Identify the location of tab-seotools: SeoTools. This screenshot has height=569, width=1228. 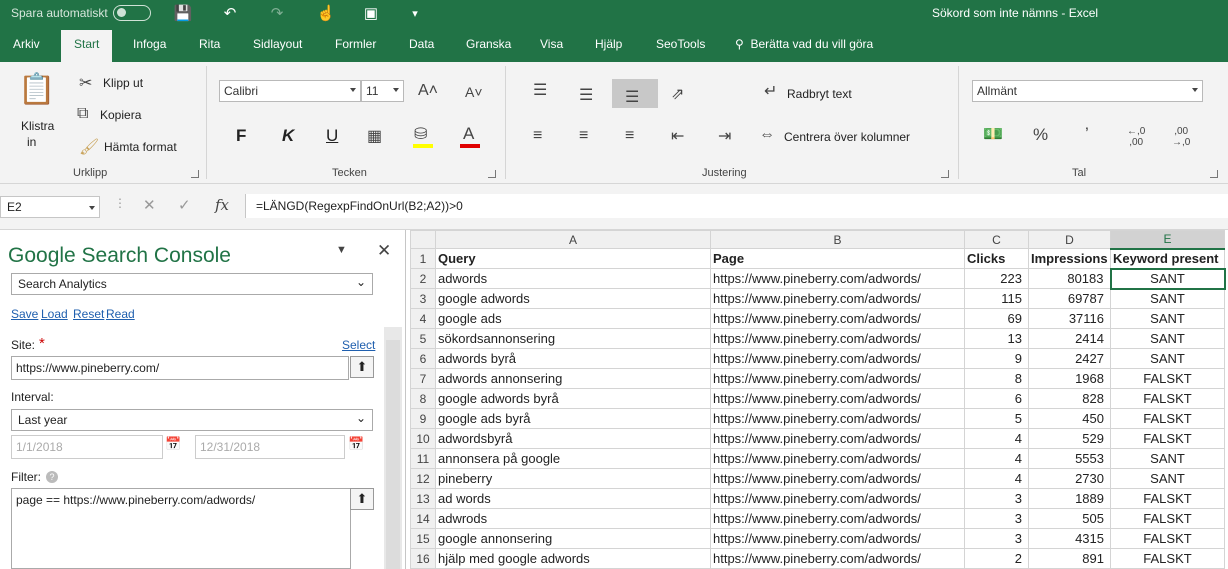
(680, 44).